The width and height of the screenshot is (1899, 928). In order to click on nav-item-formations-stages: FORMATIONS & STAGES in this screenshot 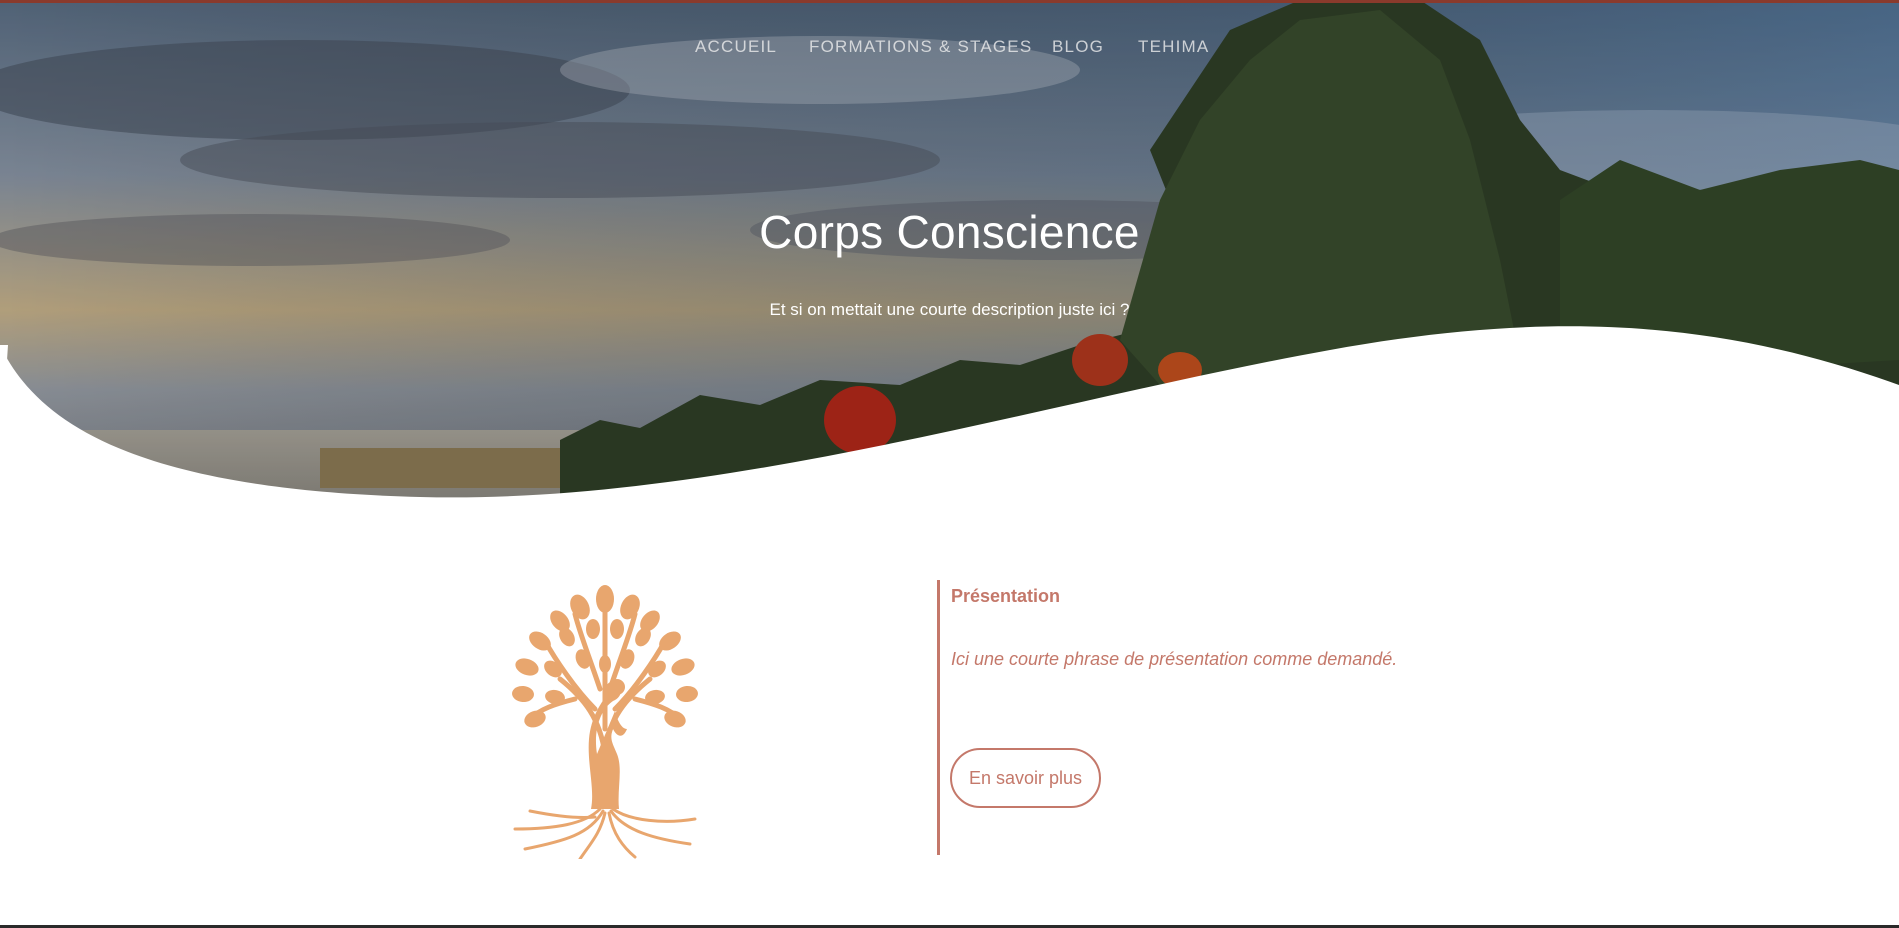, I will do `click(920, 47)`.